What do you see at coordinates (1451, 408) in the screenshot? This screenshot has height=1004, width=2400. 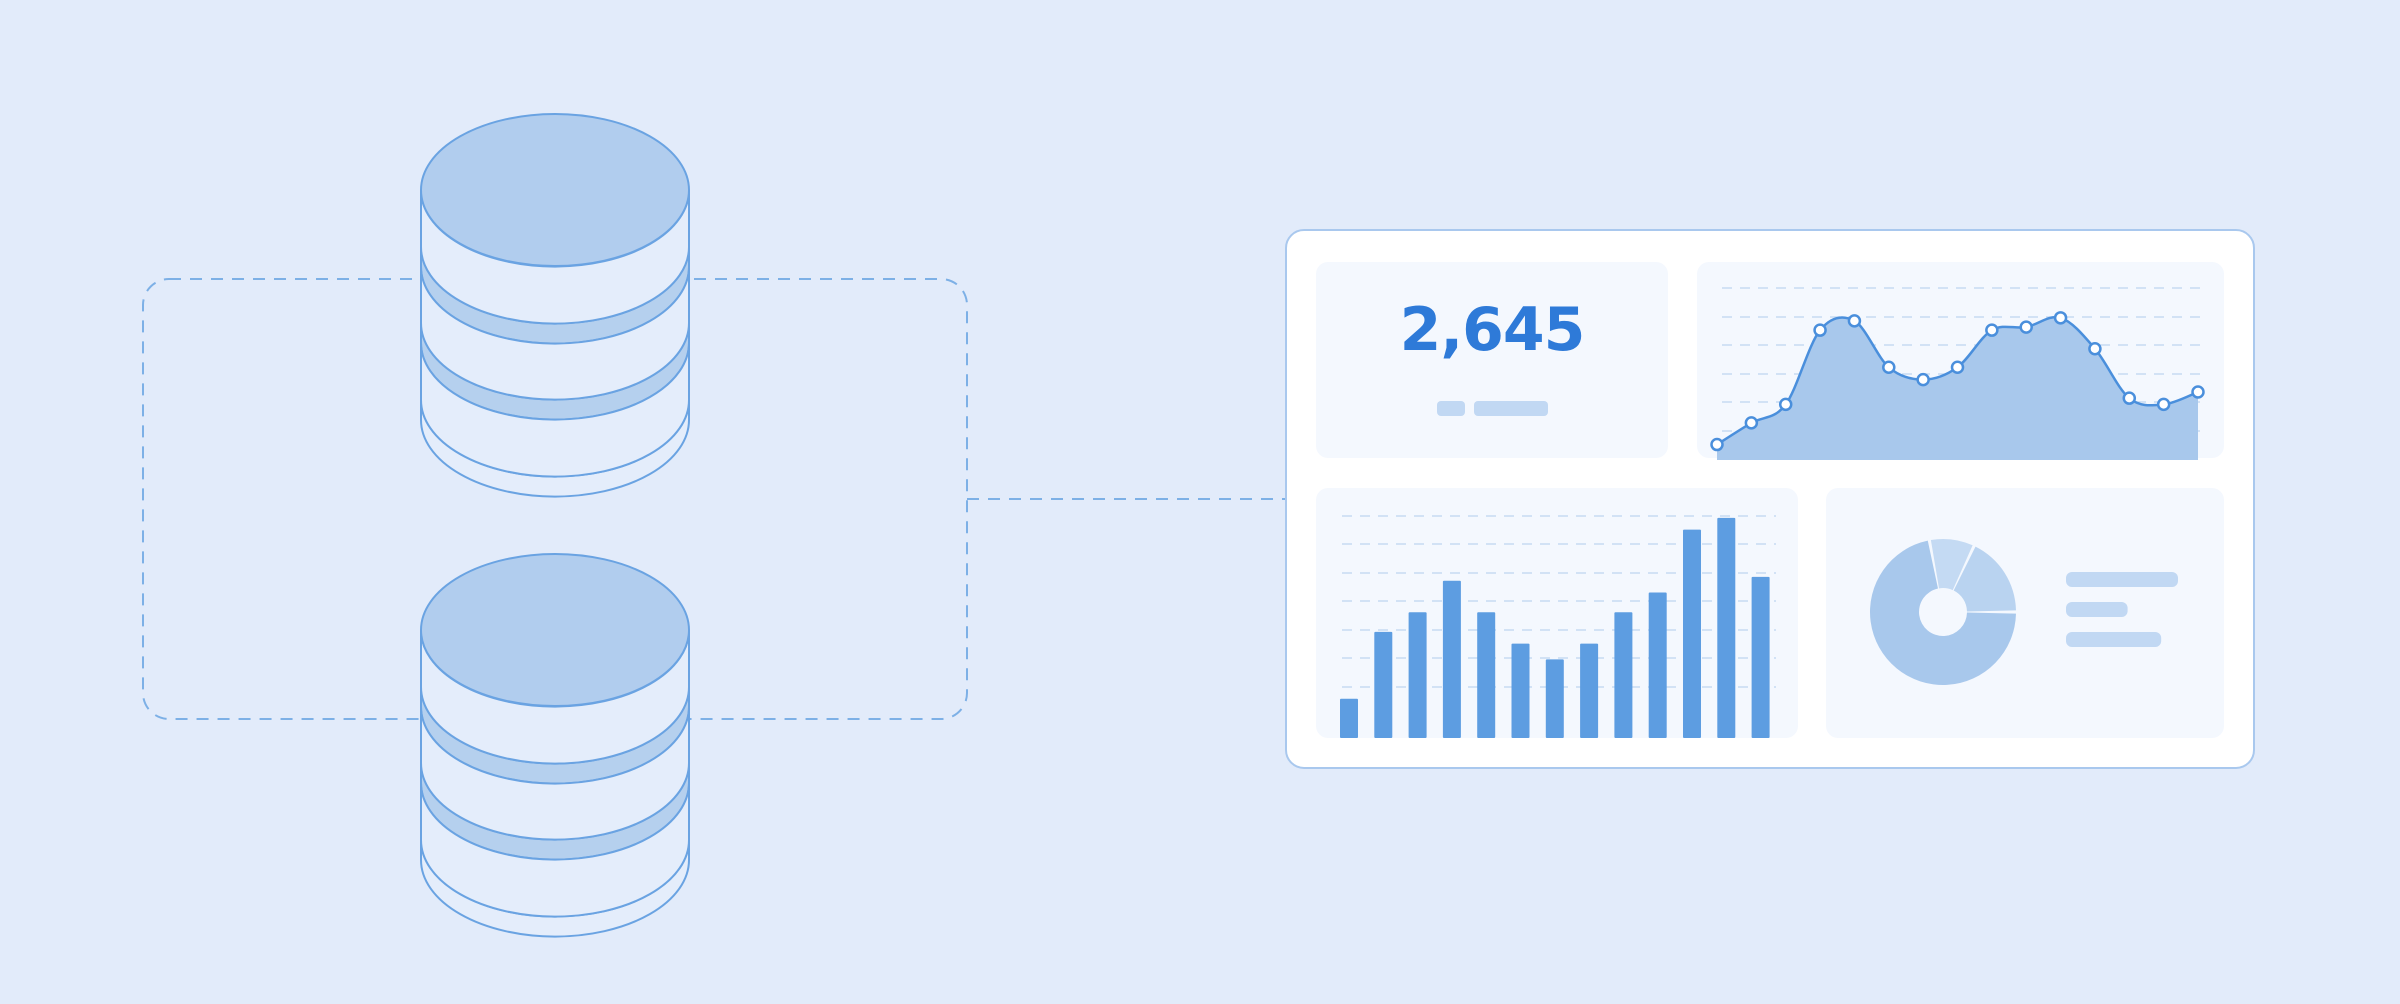 I see `kpi-label-placeholder` at bounding box center [1451, 408].